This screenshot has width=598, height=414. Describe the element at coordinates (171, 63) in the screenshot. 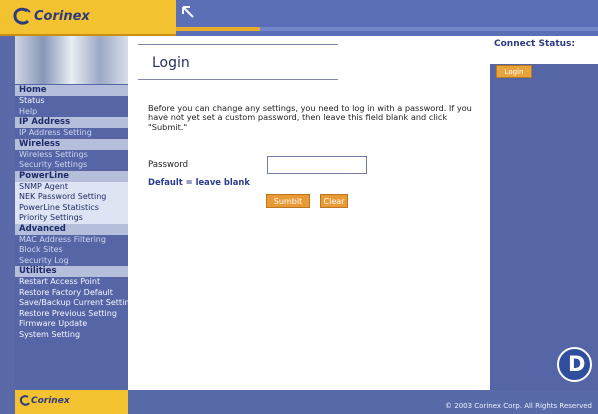

I see `page-title: Login` at that location.